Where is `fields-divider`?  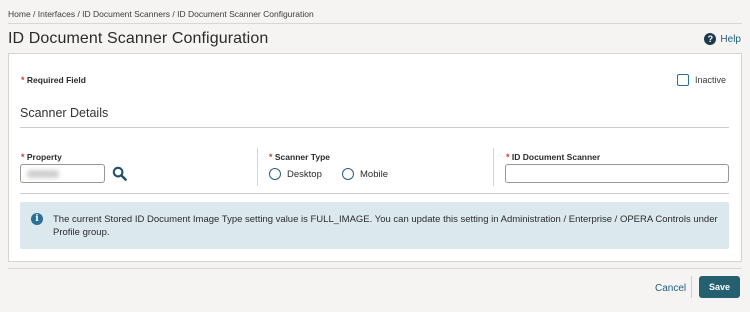 fields-divider is located at coordinates (374, 193).